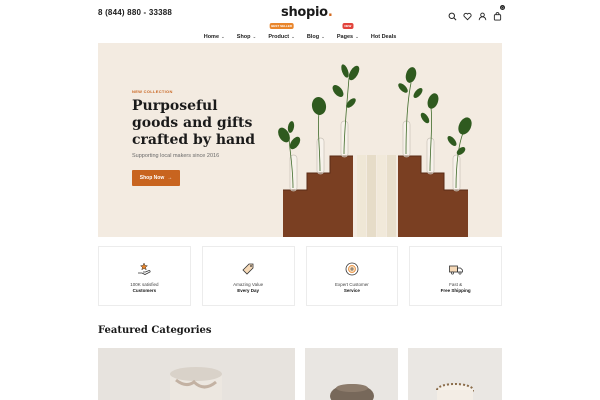 This screenshot has height=400, width=600. I want to click on feature-line2: Service, so click(351, 290).